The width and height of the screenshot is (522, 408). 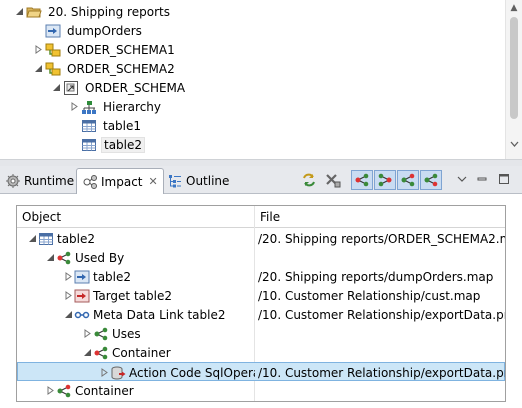 I want to click on impact-mode-3-icon, so click(x=408, y=180).